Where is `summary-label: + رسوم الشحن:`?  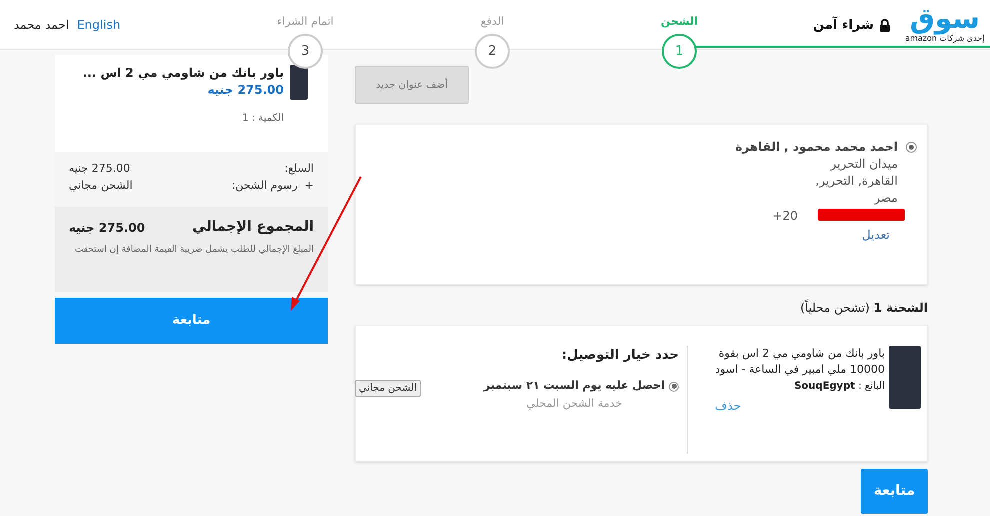
summary-label: + رسوم الشحن: is located at coordinates (273, 186).